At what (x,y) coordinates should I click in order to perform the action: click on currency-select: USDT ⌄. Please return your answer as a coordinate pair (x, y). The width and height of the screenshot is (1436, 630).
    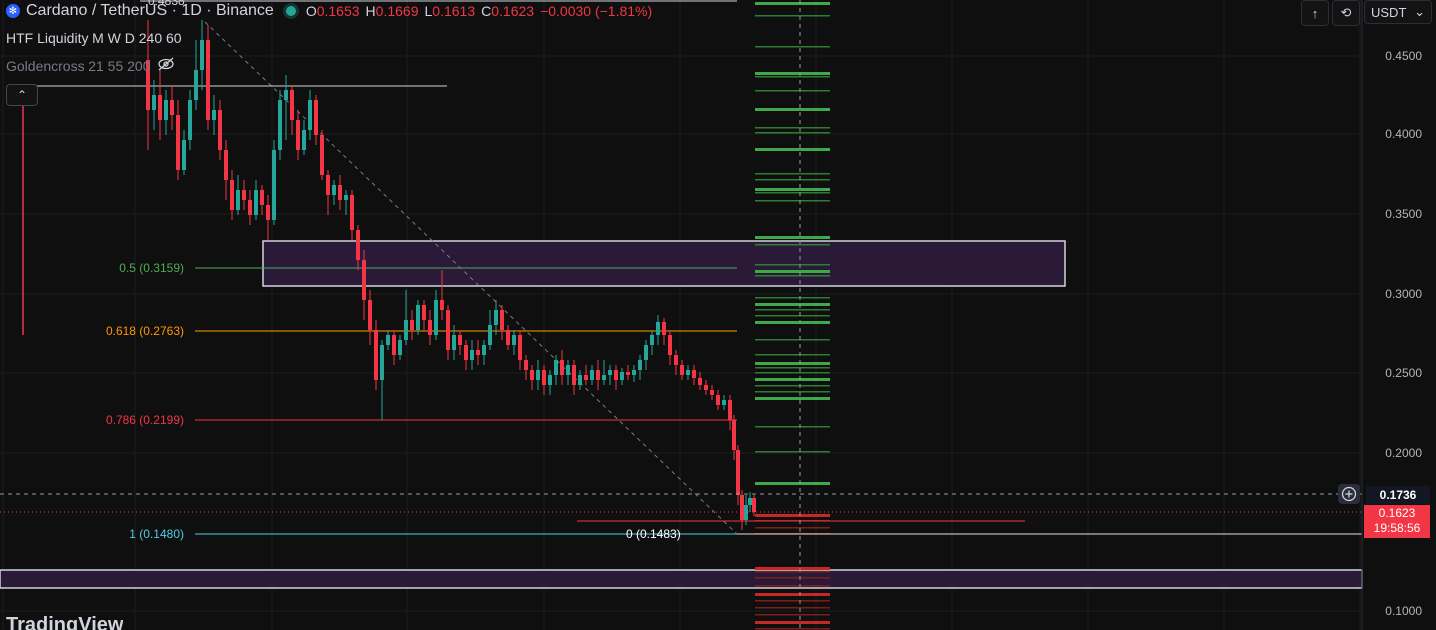
    Looking at the image, I should click on (1398, 12).